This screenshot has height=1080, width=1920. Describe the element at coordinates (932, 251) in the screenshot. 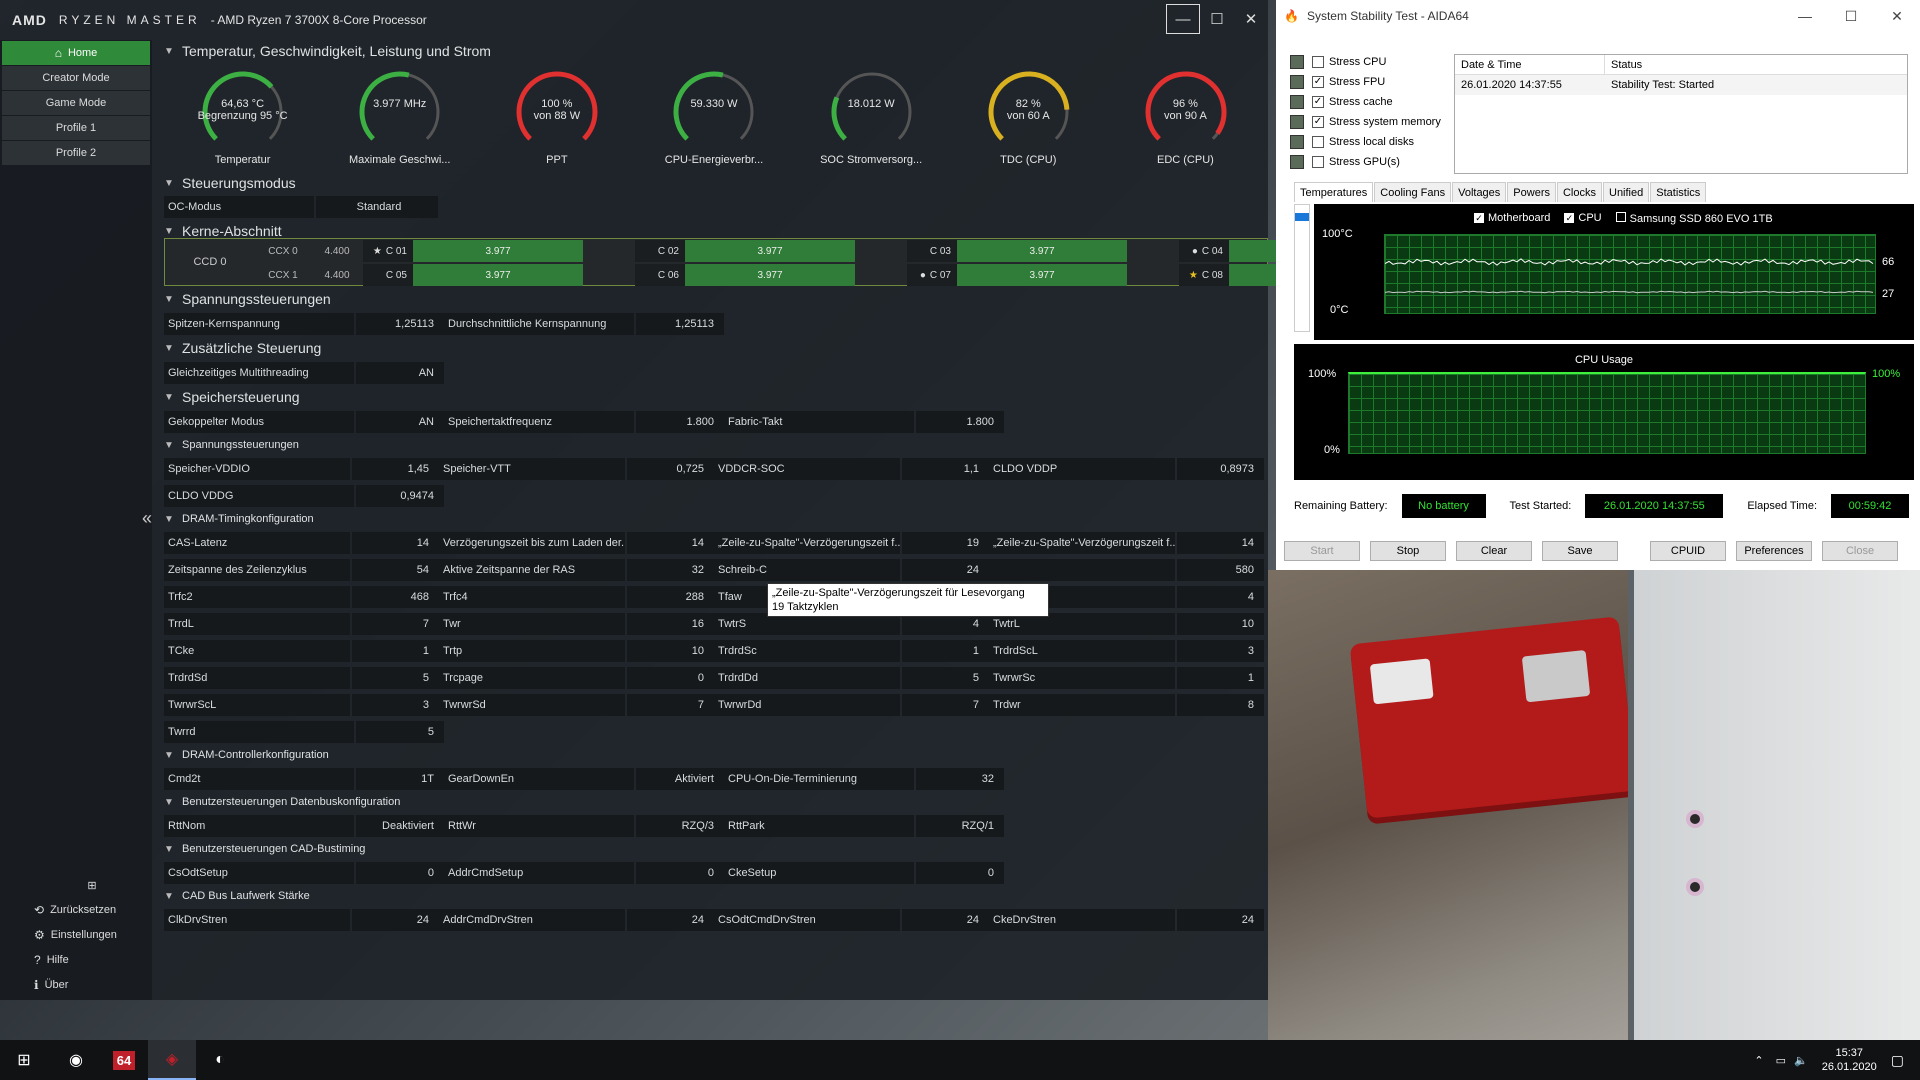

I see `core-name: C 03` at that location.